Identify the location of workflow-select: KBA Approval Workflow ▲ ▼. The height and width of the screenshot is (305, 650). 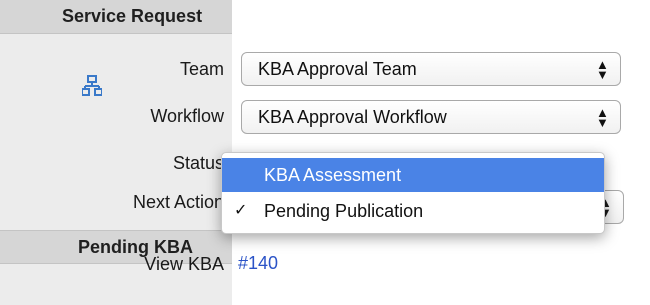
(431, 117).